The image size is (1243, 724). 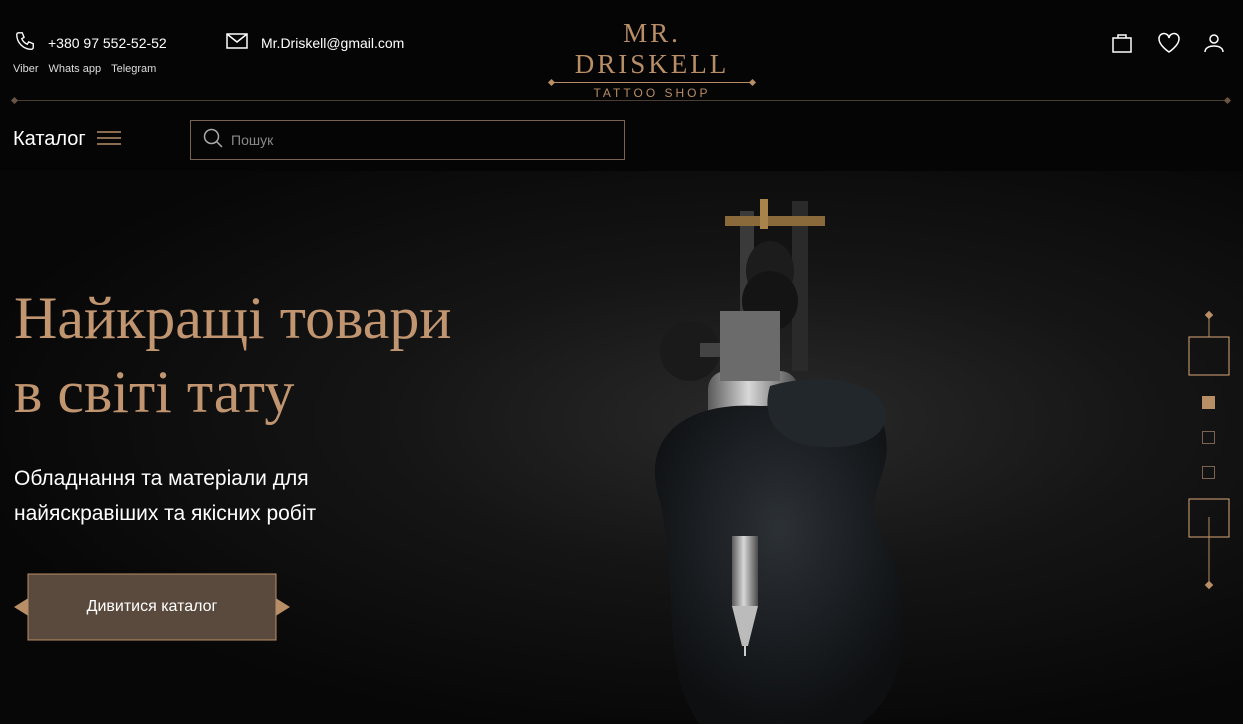 What do you see at coordinates (779, 461) in the screenshot?
I see `tattoo-machine-image` at bounding box center [779, 461].